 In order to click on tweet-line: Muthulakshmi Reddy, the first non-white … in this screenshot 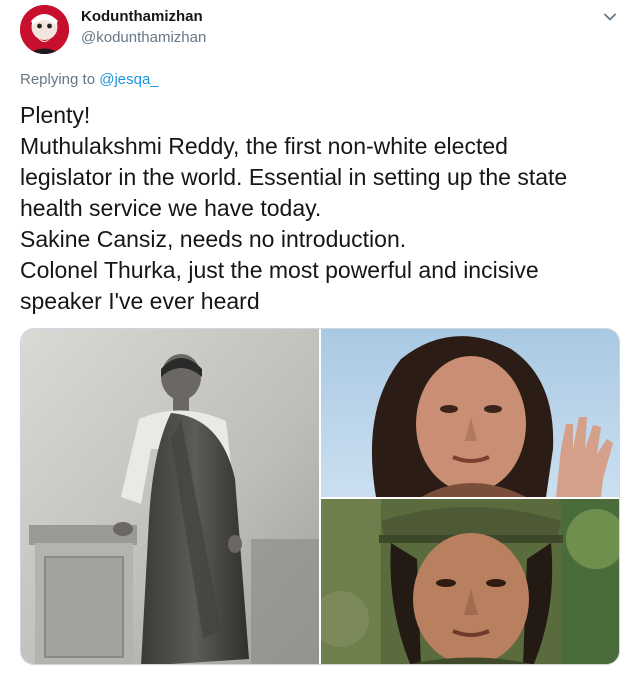, I will do `click(264, 146)`.